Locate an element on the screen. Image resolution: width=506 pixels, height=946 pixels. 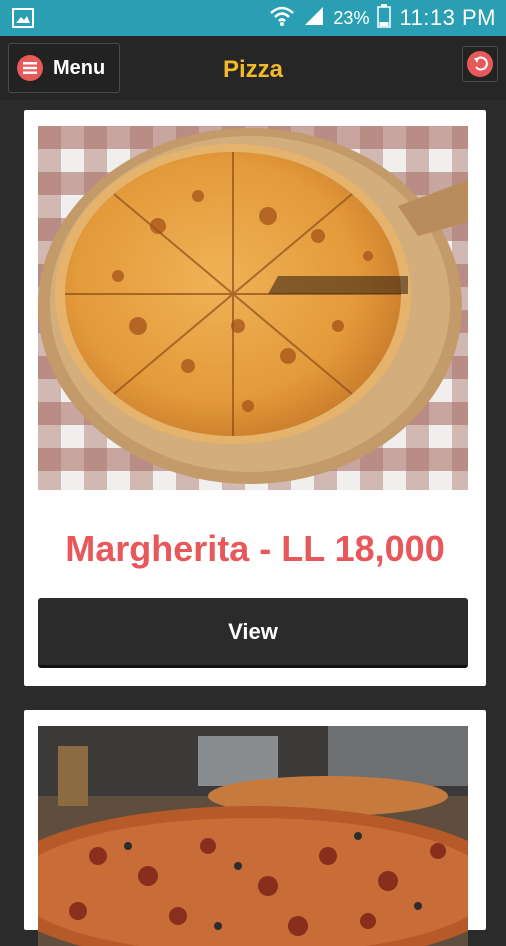
signal-icon is located at coordinates (314, 18).